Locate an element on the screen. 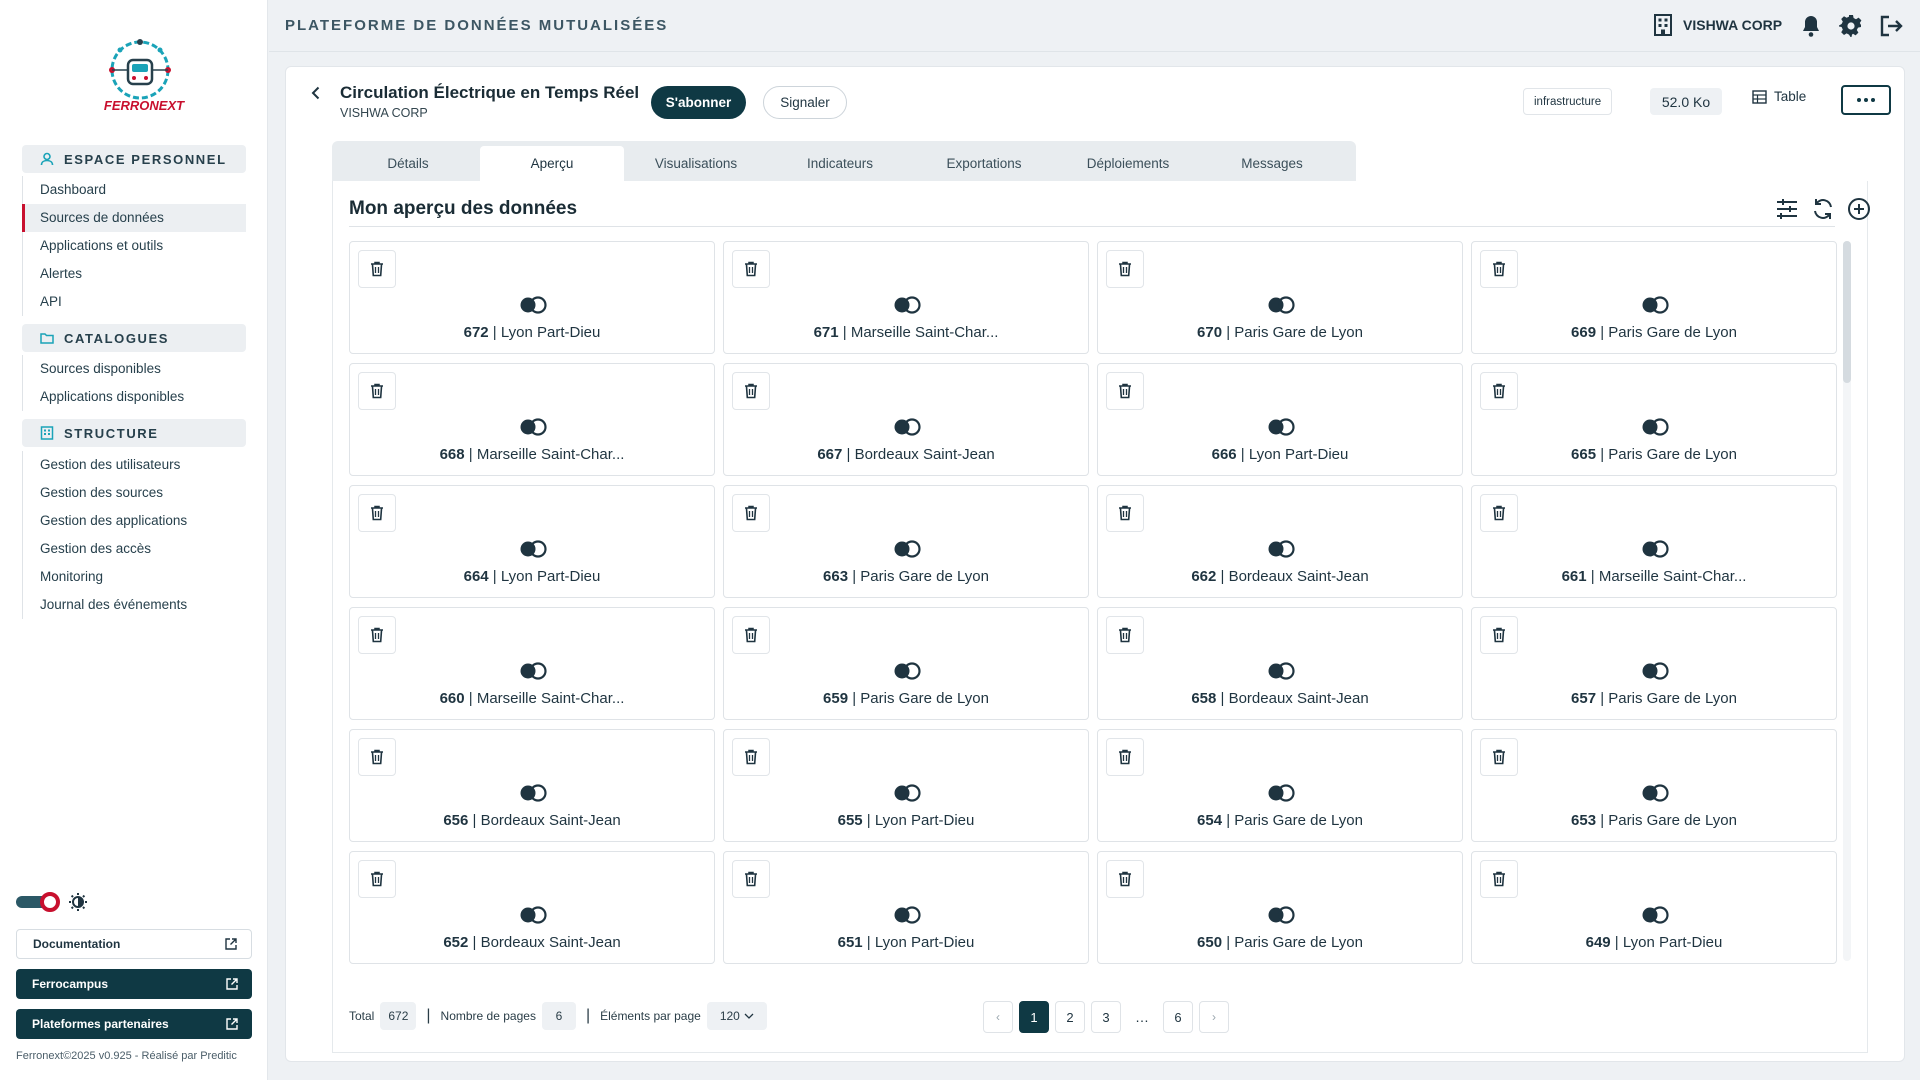  sidebar-item-gestion-sources: Gestion des sources is located at coordinates (134, 493).